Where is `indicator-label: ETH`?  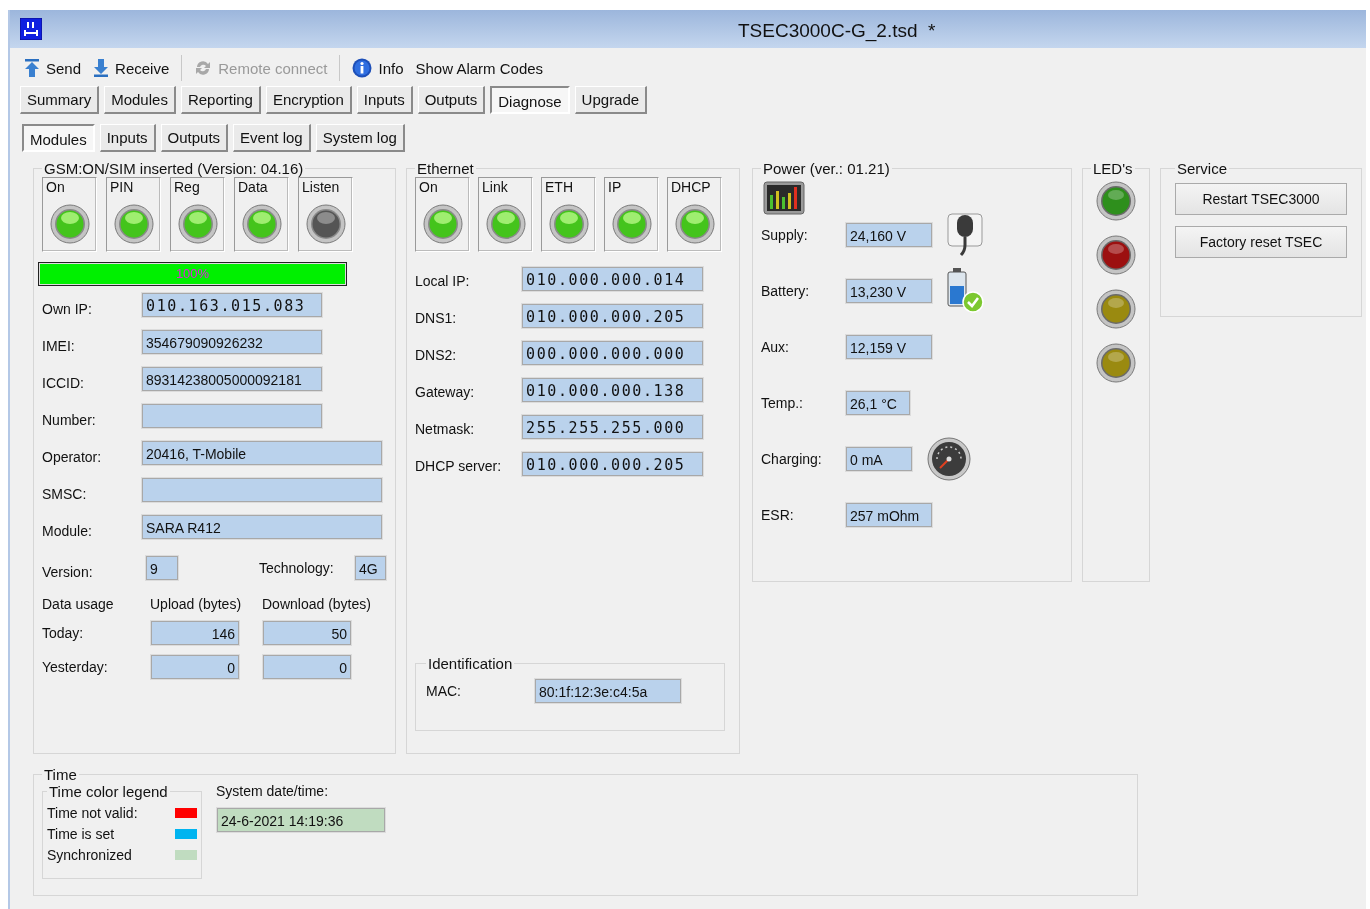
indicator-label: ETH is located at coordinates (559, 187).